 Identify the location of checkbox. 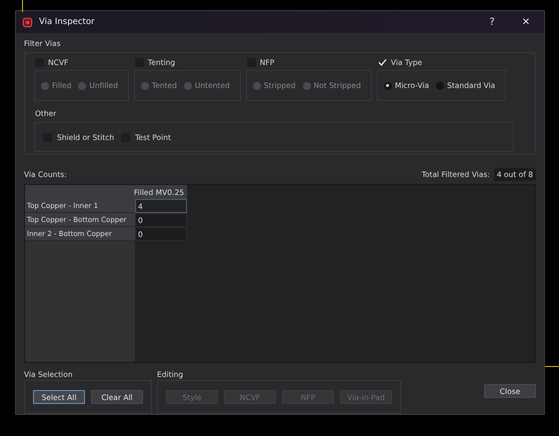
(382, 62).